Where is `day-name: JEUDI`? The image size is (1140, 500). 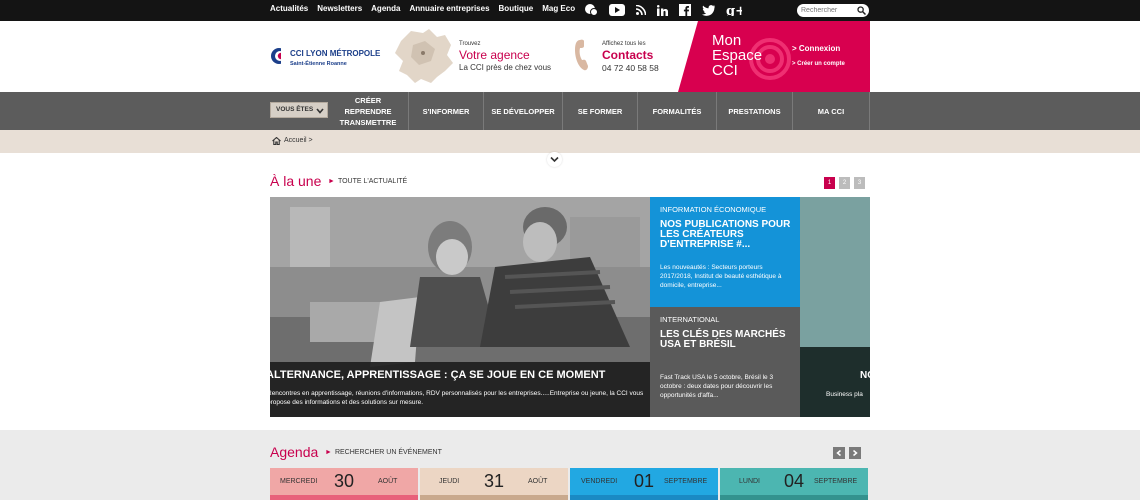 day-name: JEUDI is located at coordinates (449, 481).